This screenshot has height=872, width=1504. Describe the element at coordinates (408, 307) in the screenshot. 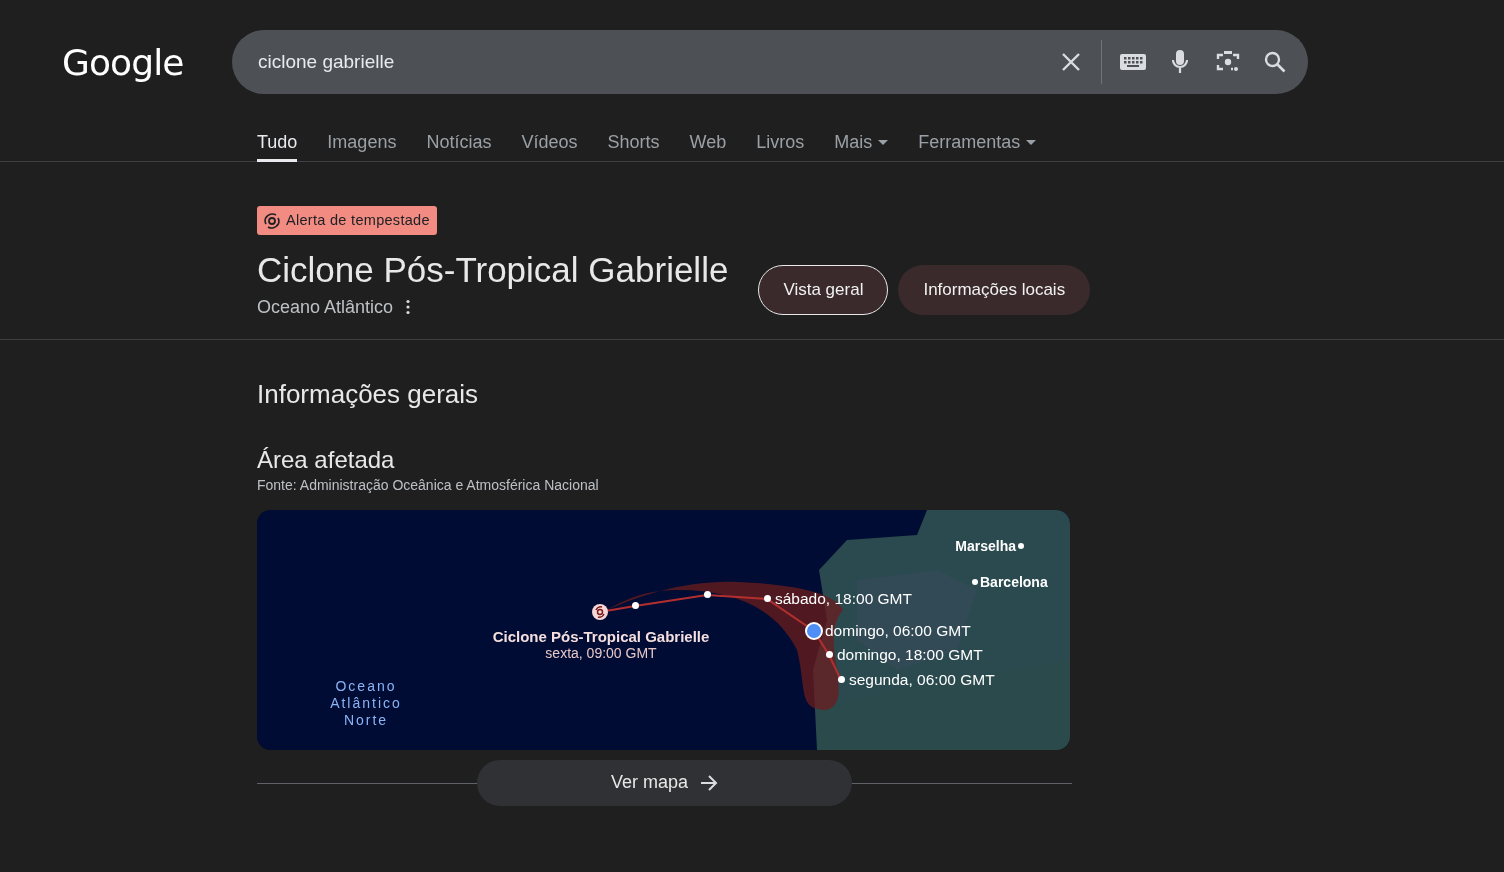

I see `more-options-icon` at that location.